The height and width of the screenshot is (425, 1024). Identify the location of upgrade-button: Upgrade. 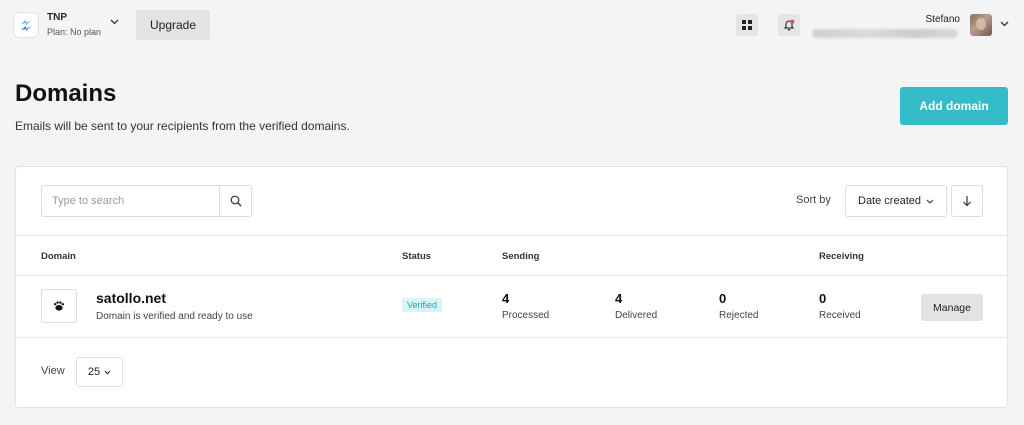
(173, 25).